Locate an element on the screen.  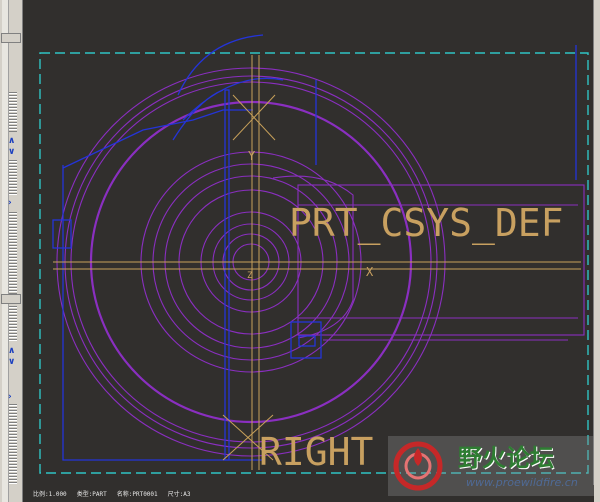
blue-left-tab is located at coordinates (62, 234).